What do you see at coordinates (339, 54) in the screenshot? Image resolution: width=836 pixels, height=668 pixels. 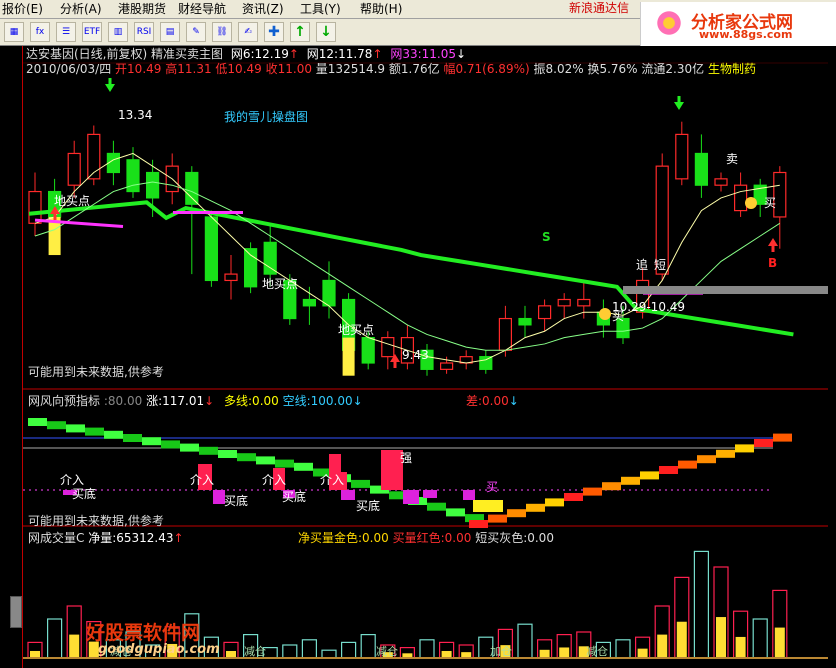 I see `ma12-value: 网12:11.78` at bounding box center [339, 54].